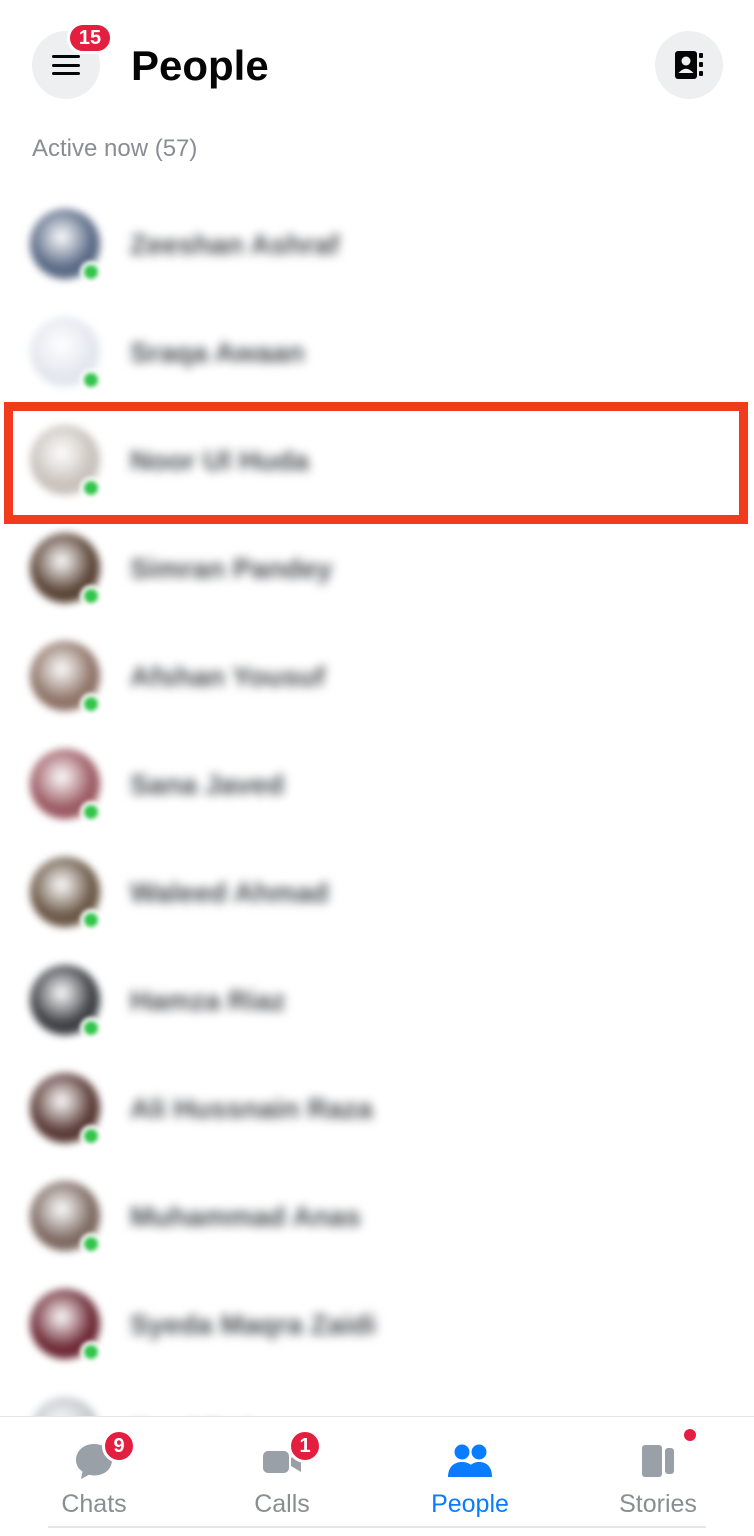 Image resolution: width=754 pixels, height=1536 pixels. I want to click on tab-bar: 9 Chats 1 Calls People Stories, so click(377, 1476).